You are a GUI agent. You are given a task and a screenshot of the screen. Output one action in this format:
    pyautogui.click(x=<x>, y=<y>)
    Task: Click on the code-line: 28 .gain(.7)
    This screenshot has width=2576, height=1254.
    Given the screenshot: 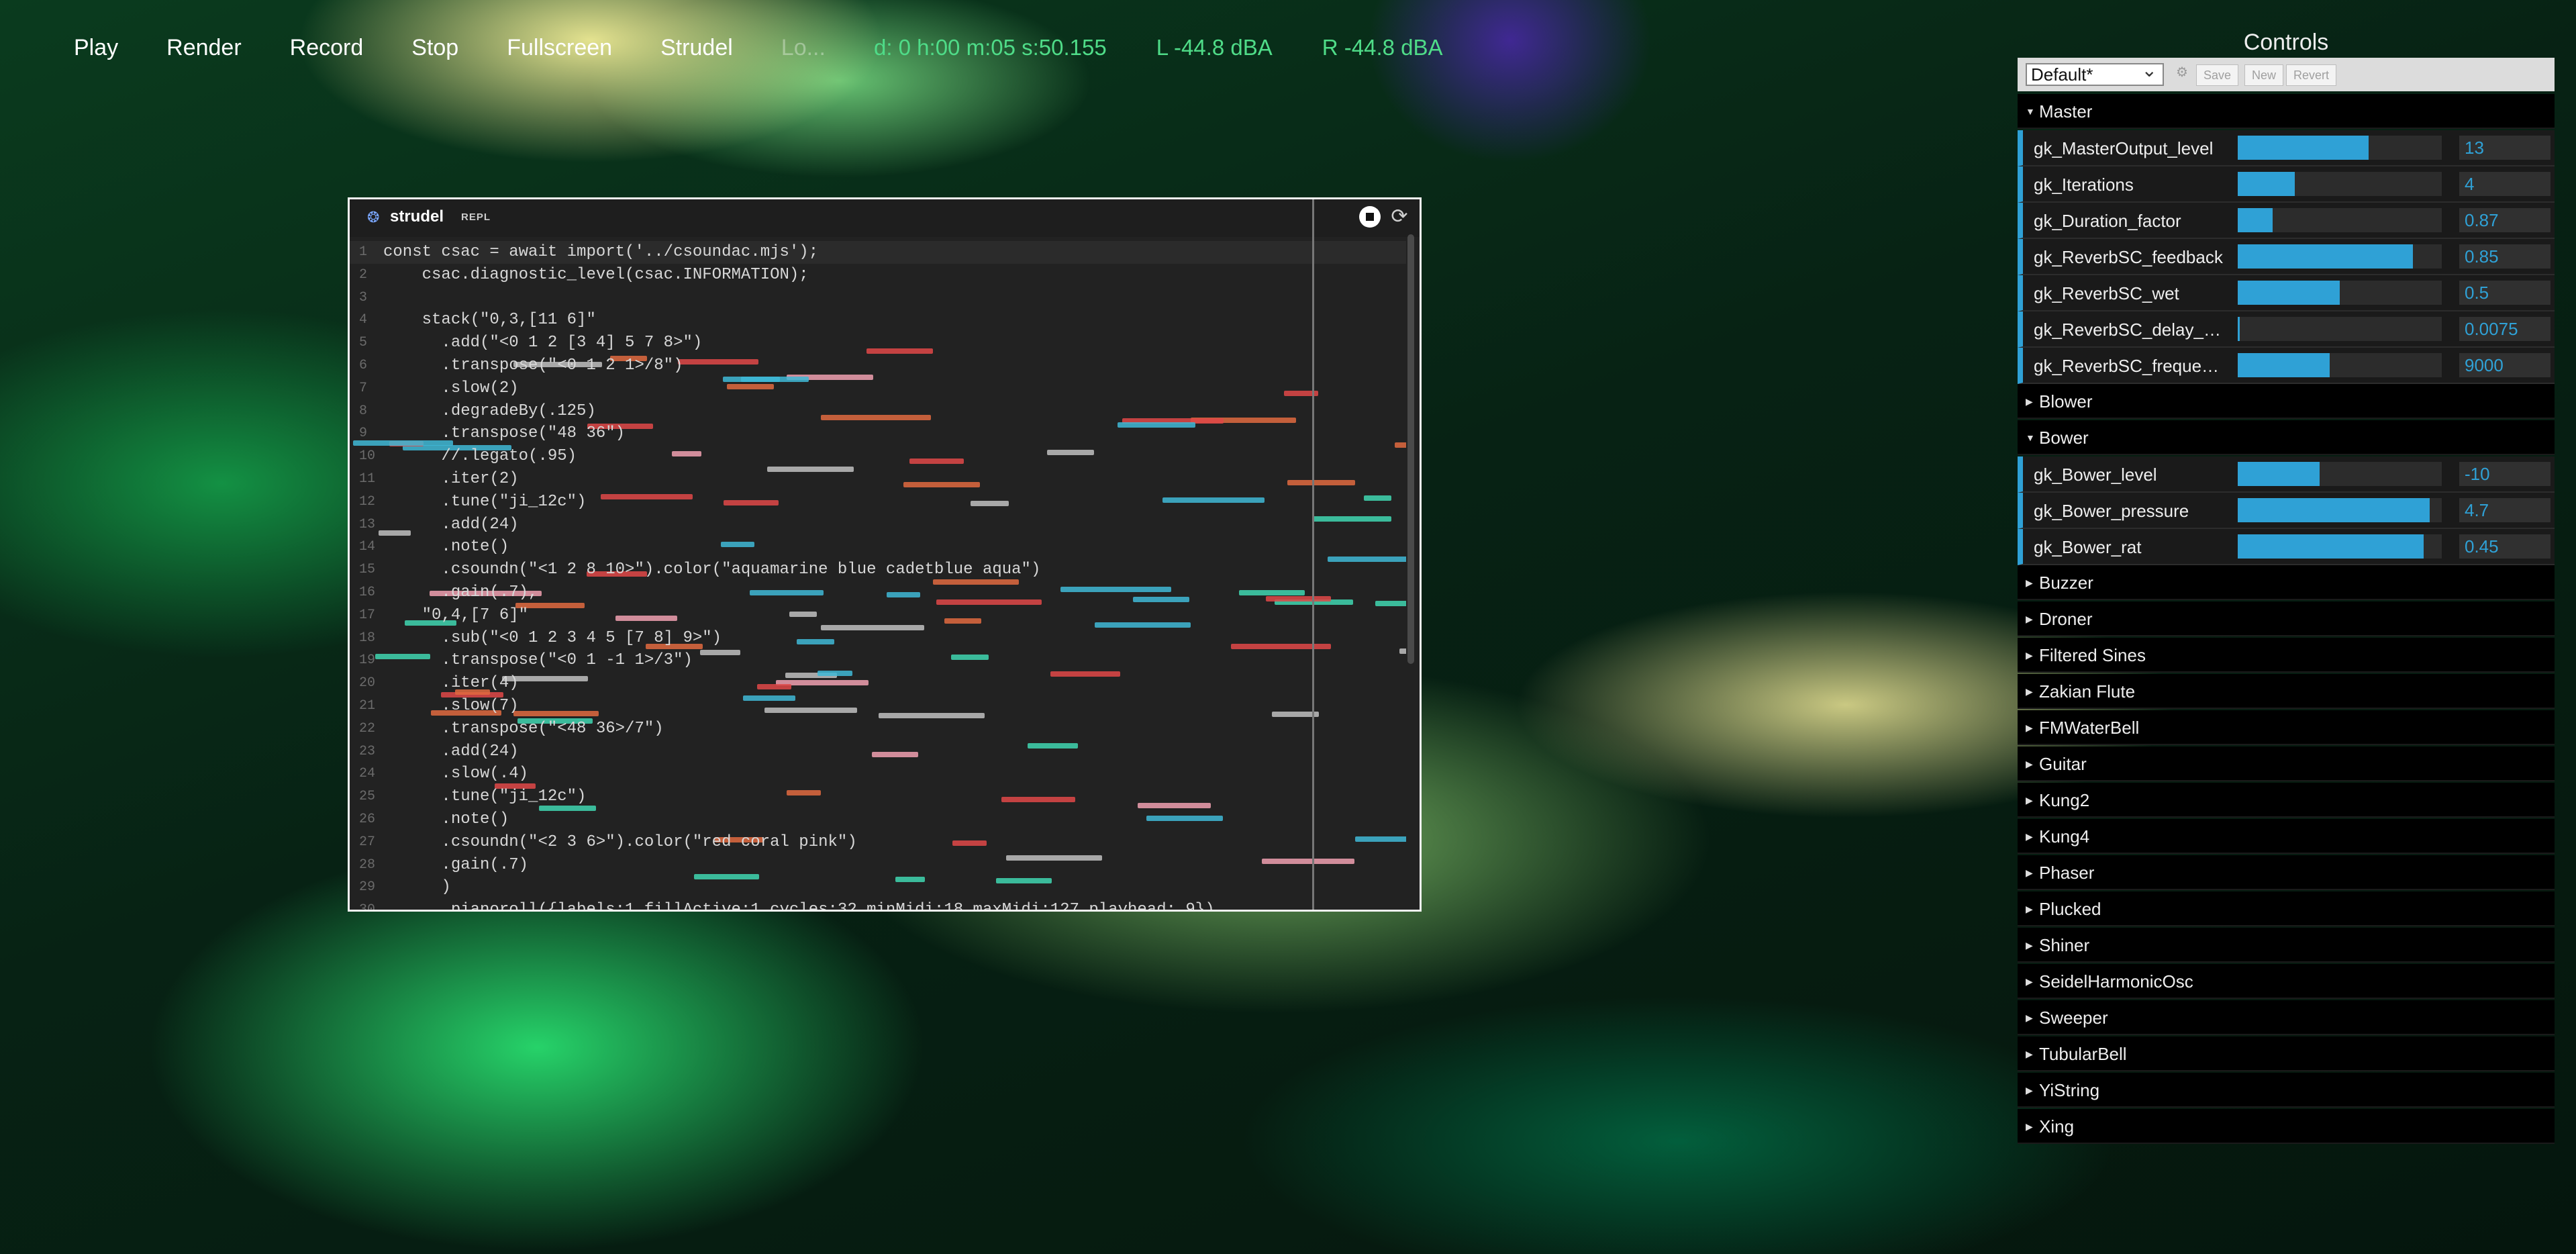 What is the action you would take?
    pyautogui.click(x=878, y=865)
    